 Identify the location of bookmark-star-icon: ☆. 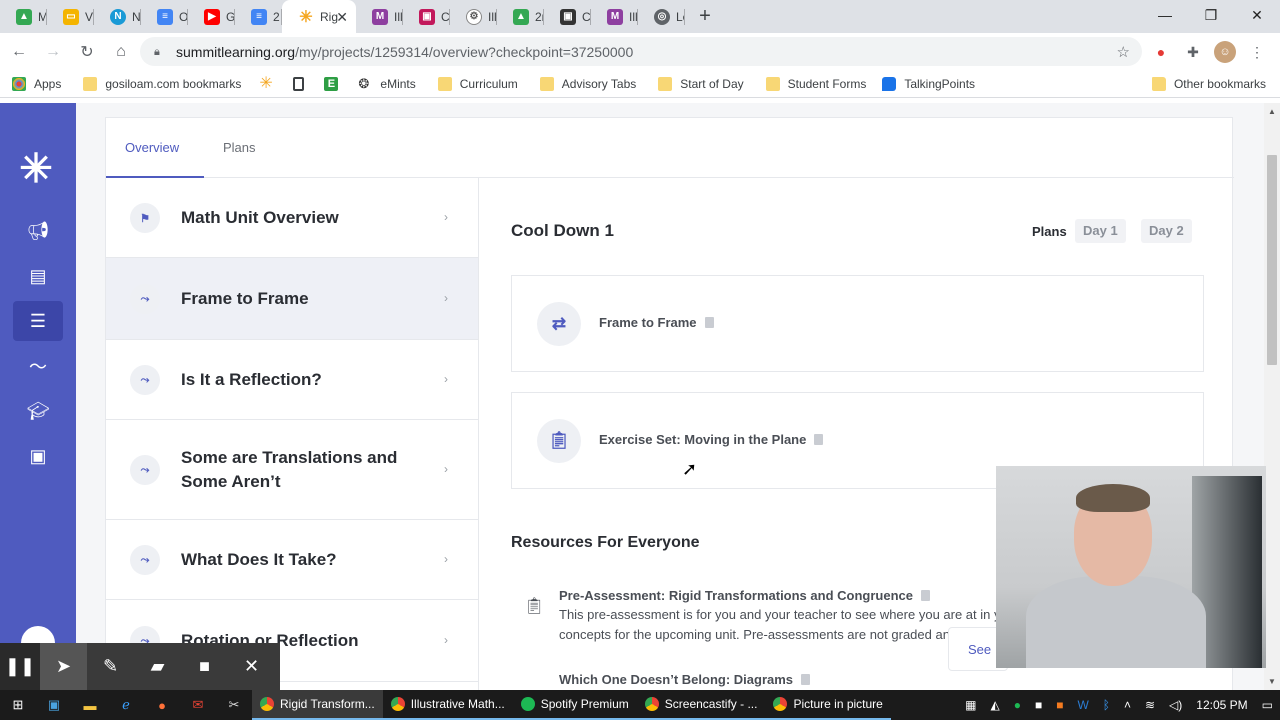
(1123, 52).